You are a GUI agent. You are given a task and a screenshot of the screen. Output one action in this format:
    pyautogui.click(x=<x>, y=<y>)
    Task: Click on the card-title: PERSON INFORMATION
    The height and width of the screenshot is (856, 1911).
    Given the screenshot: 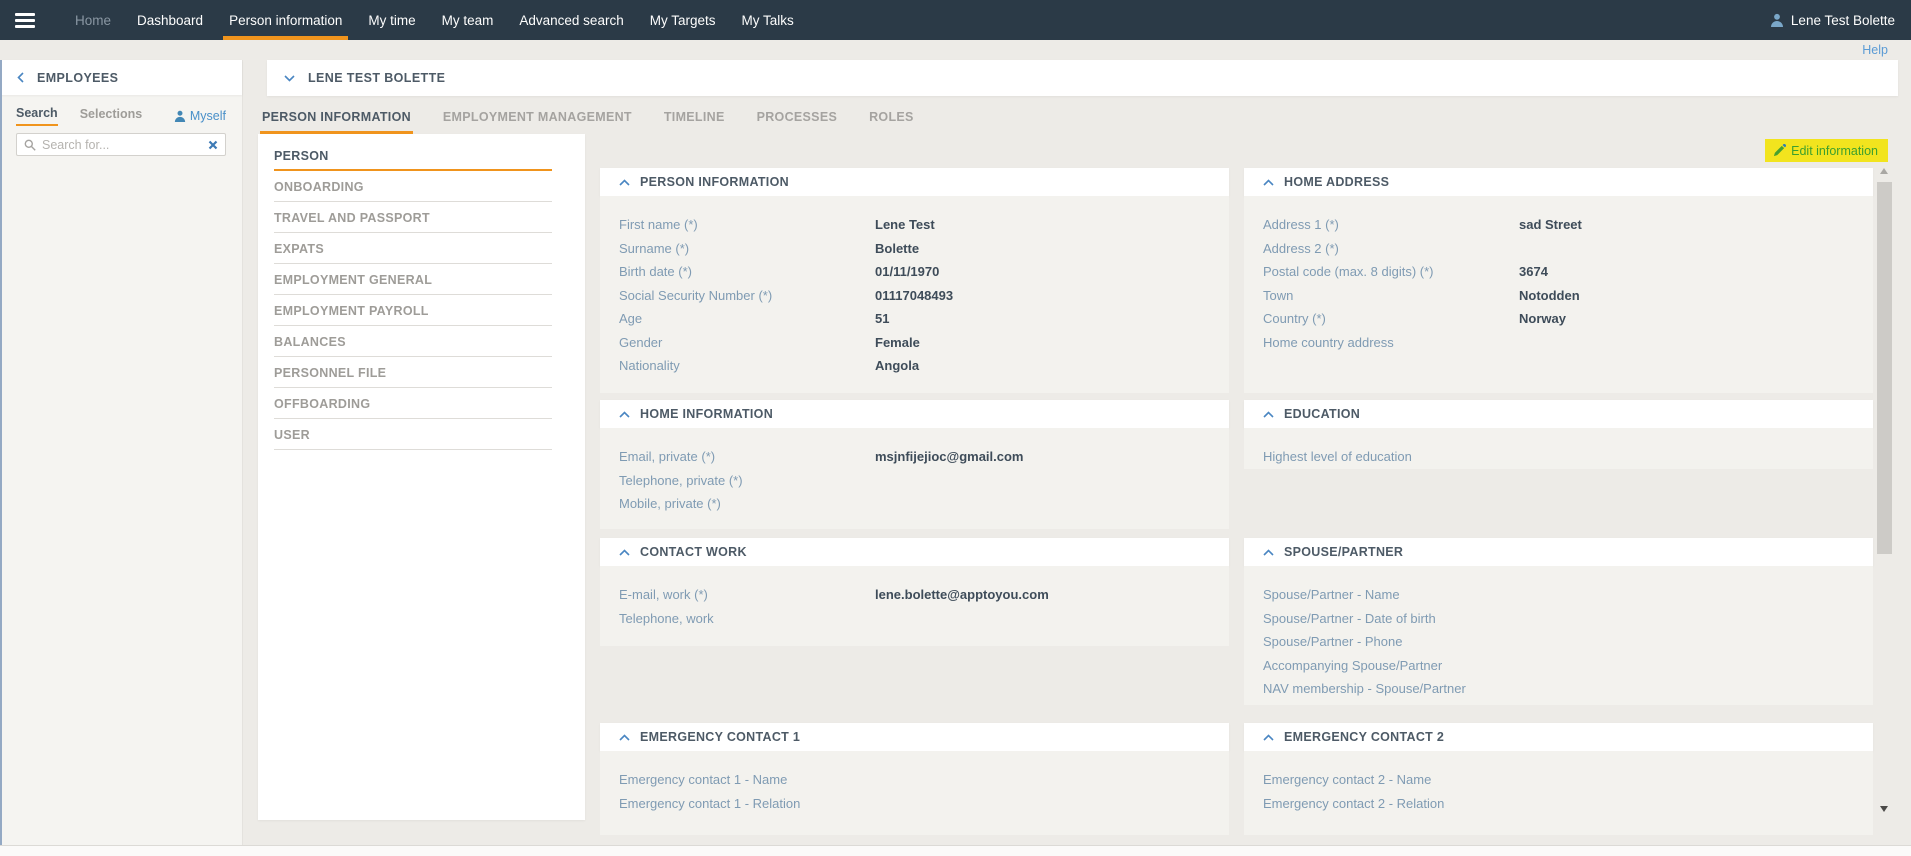 What is the action you would take?
    pyautogui.click(x=714, y=182)
    